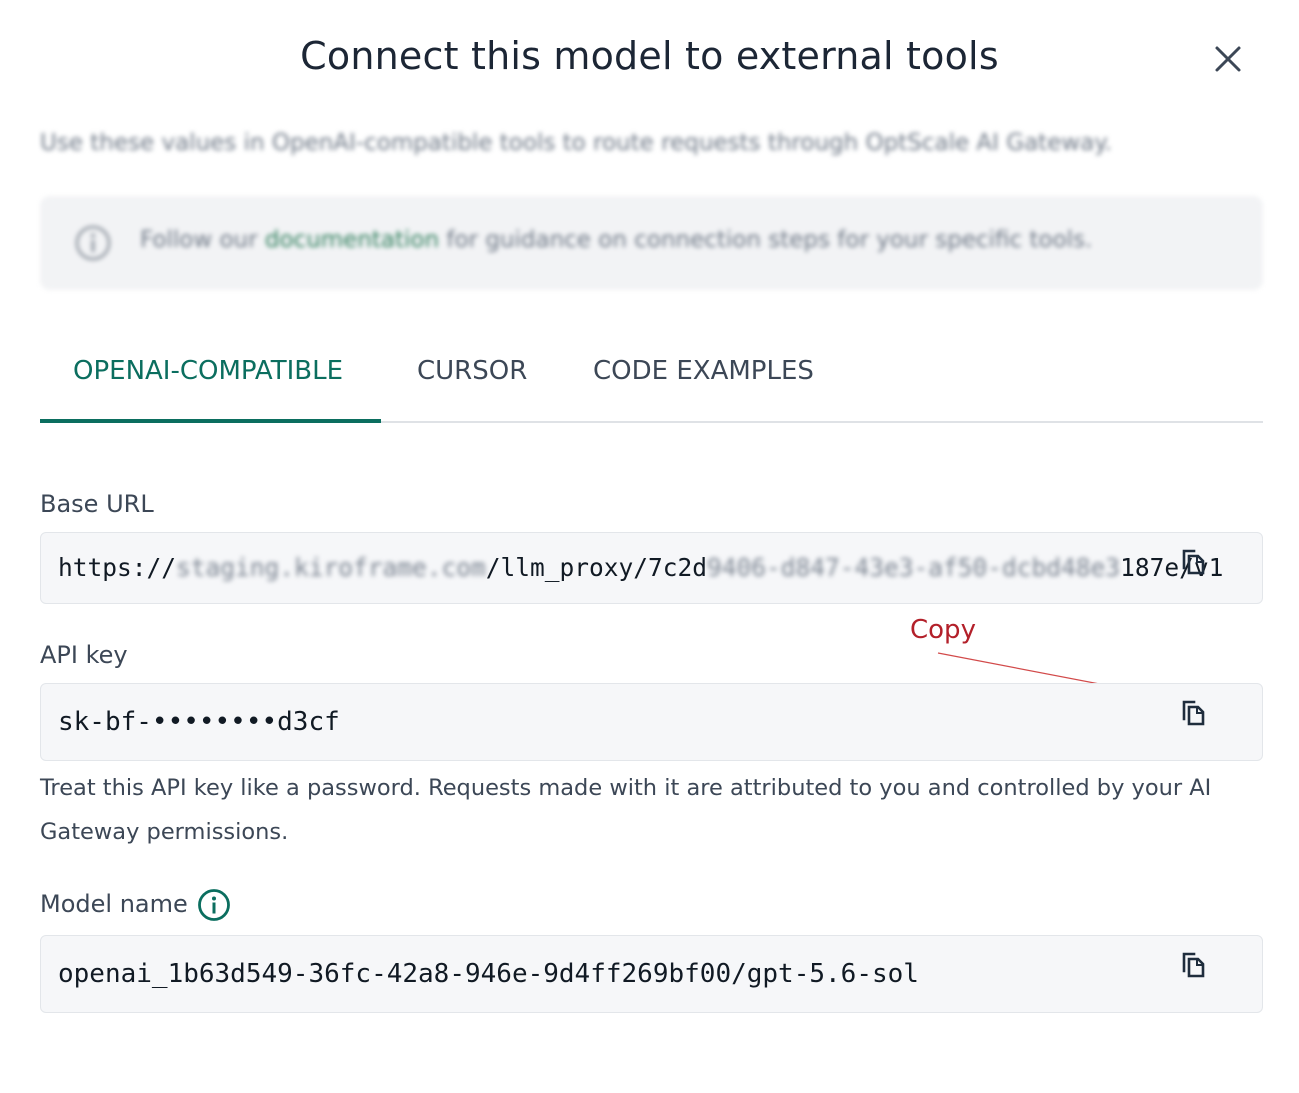 The image size is (1299, 1093). What do you see at coordinates (703, 371) in the screenshot?
I see `tab-code-examples: CODE EXAMPLES` at bounding box center [703, 371].